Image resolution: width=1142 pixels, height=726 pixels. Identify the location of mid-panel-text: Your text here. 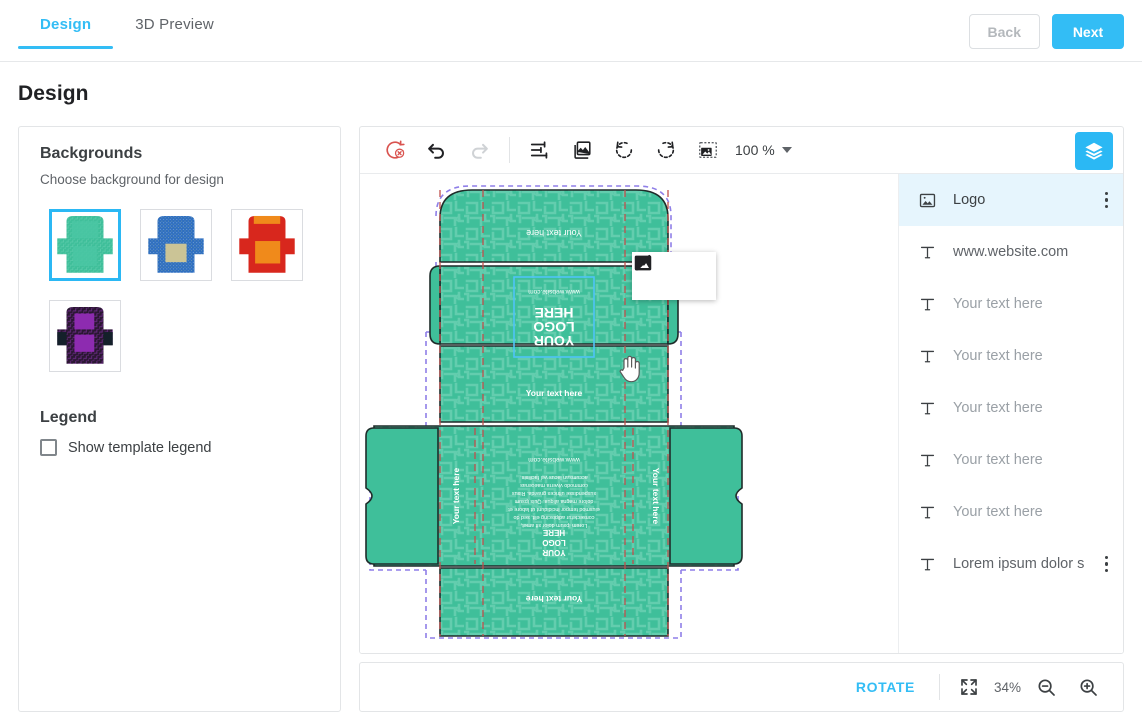
(554, 393).